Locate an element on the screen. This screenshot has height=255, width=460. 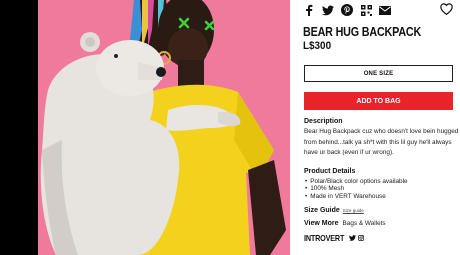
qr-icon is located at coordinates (366, 10).